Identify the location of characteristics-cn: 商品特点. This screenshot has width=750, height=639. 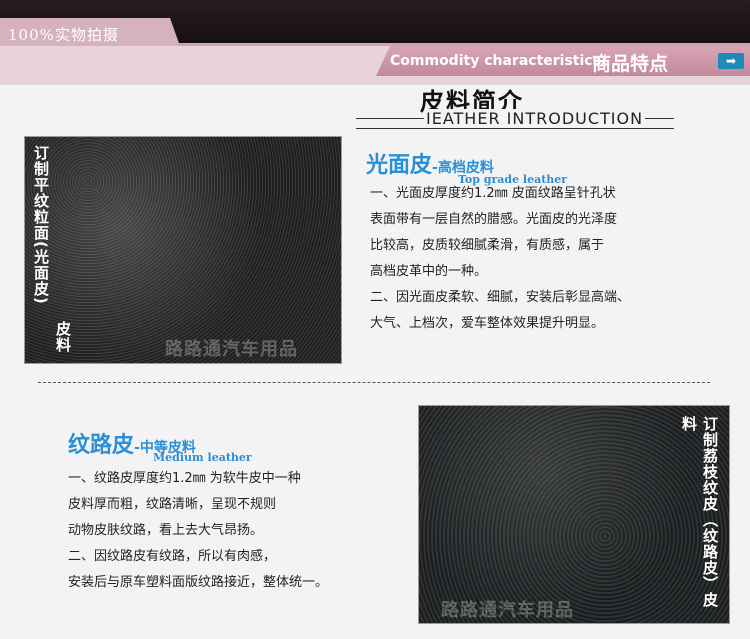
(630, 64).